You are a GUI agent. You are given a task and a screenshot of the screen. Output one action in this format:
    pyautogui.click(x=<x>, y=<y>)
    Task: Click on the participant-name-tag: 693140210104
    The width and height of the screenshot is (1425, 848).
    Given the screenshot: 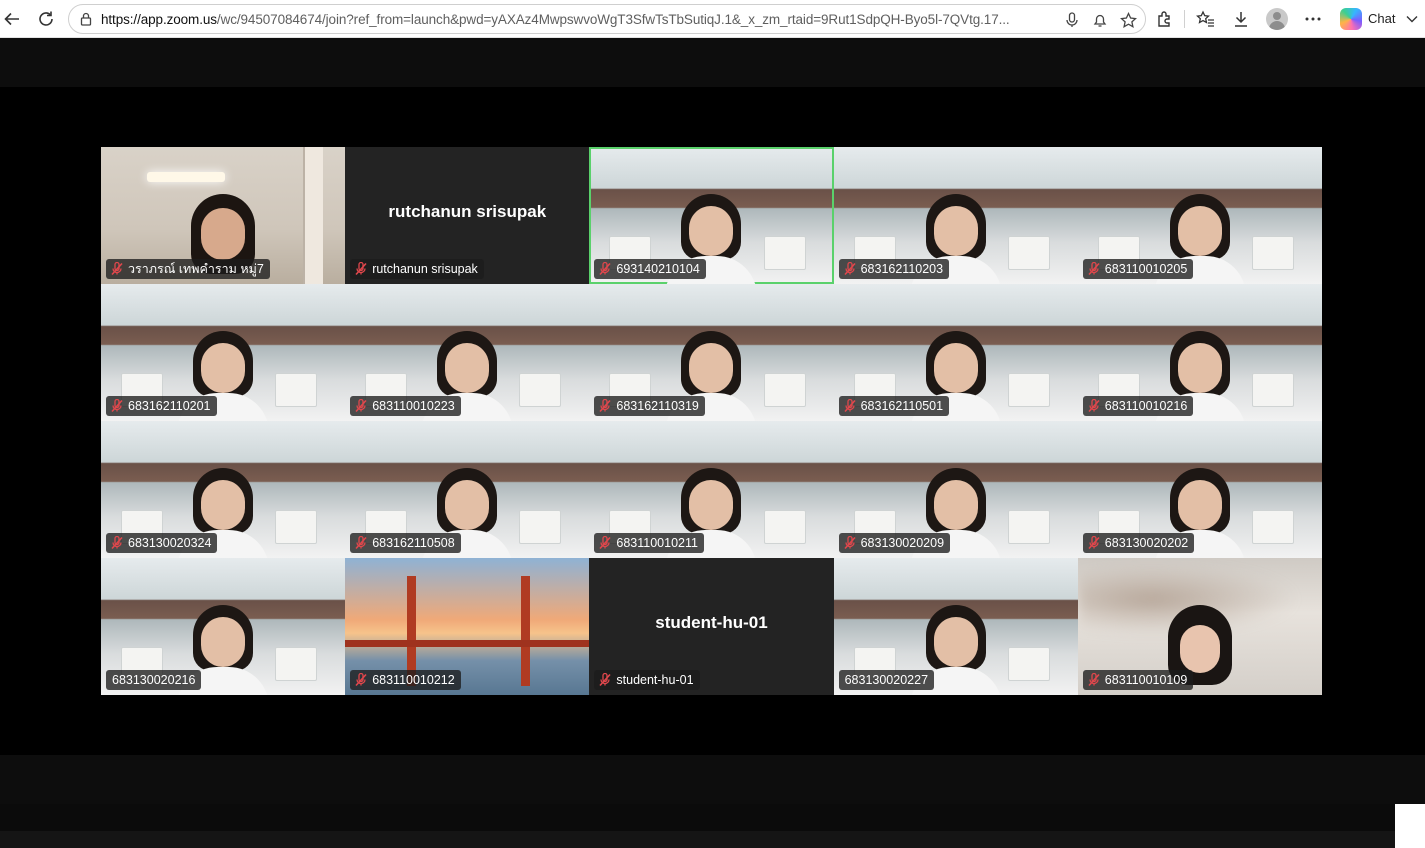 What is the action you would take?
    pyautogui.click(x=650, y=269)
    